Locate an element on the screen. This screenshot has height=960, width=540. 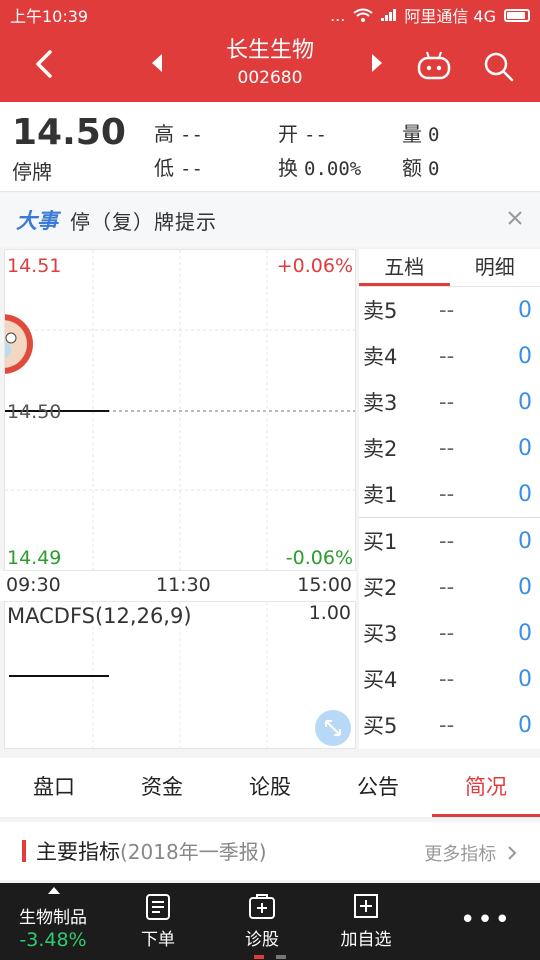
stock-code: 002680 is located at coordinates (270, 78).